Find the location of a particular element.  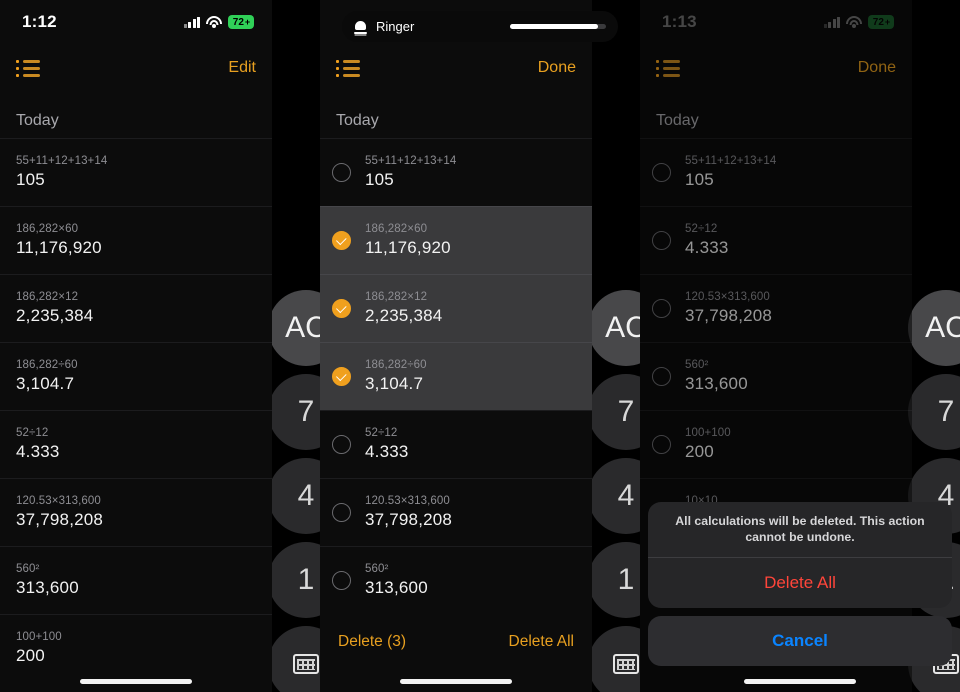

row-text: 186,282×60 11,176,920 is located at coordinates (408, 240).